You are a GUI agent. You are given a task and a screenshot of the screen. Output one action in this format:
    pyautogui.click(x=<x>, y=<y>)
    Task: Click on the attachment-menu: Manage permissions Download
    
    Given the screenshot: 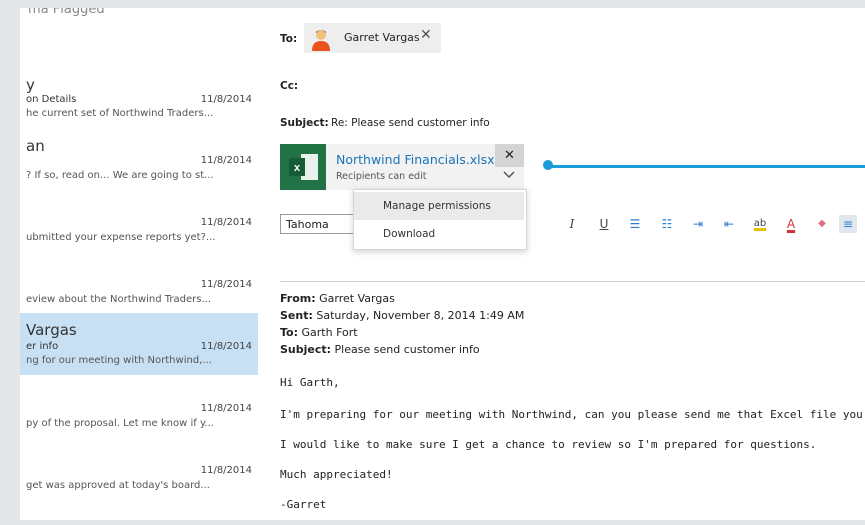 What is the action you would take?
    pyautogui.click(x=440, y=219)
    